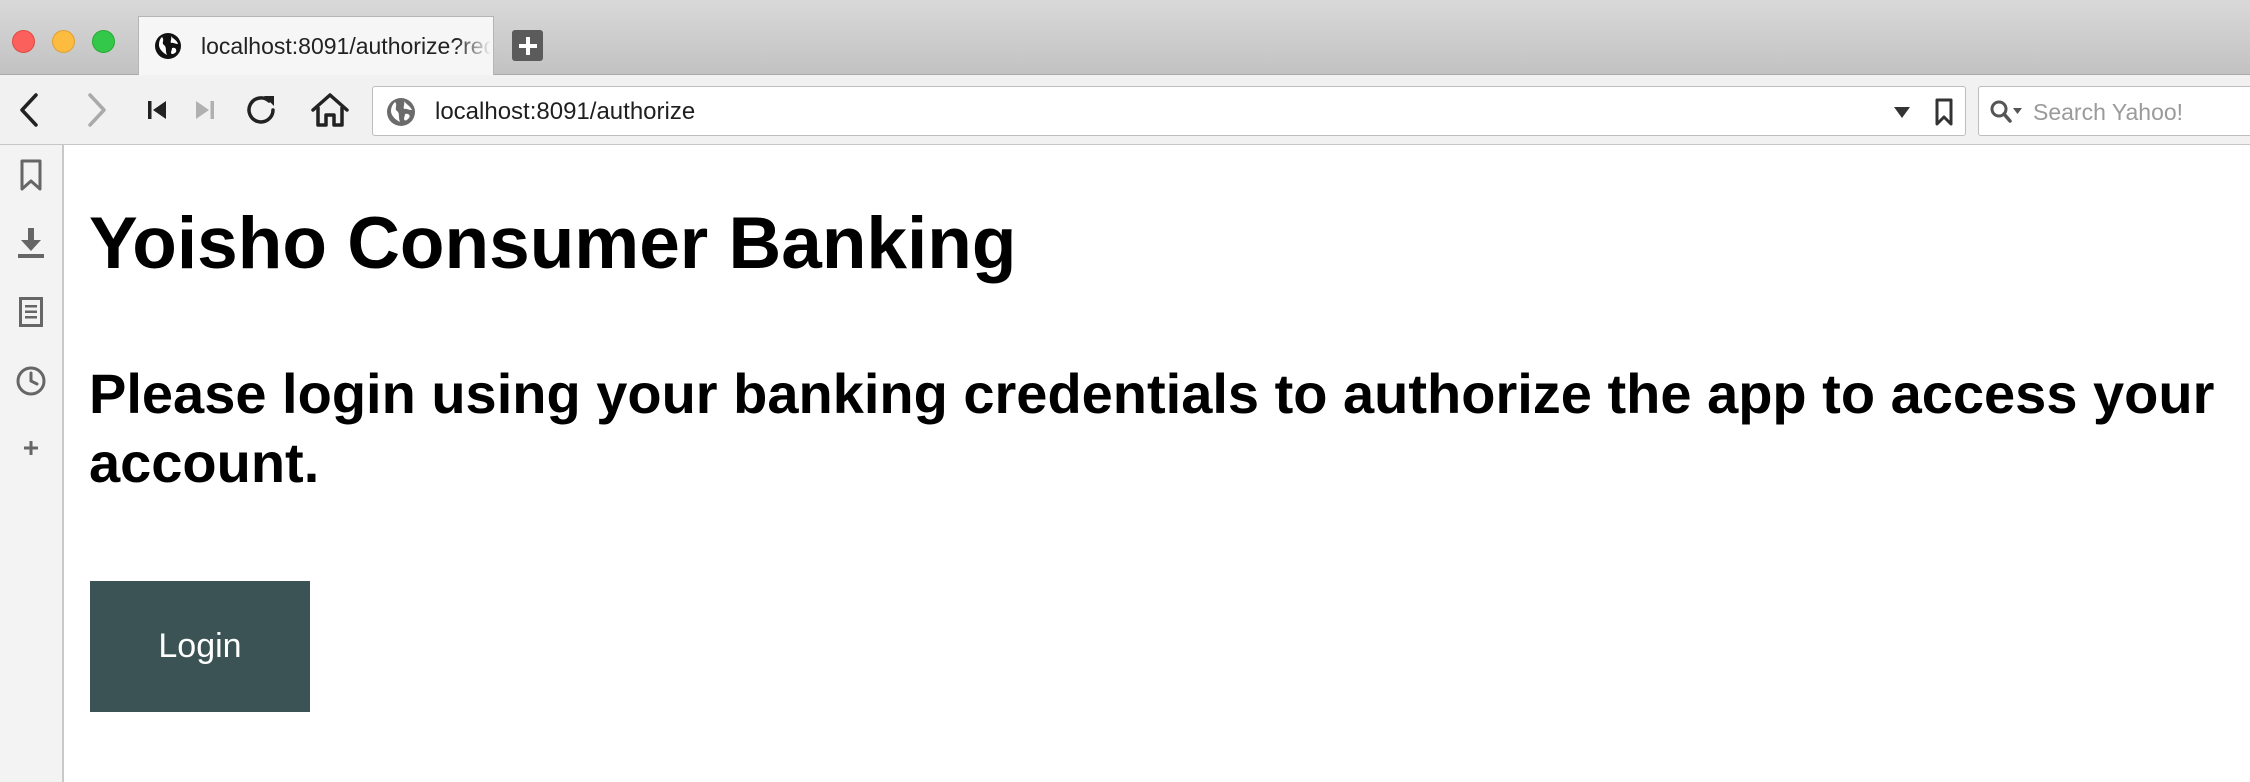 The height and width of the screenshot is (782, 2250). I want to click on skip-forward-button, so click(205, 110).